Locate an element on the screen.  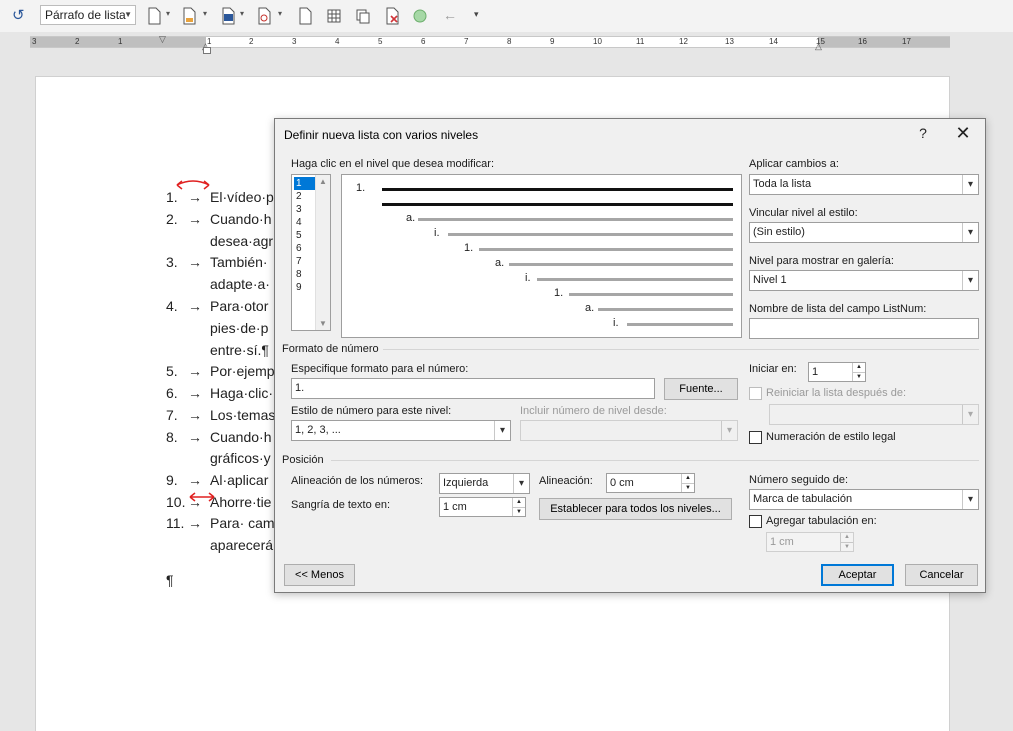
pdf-document-icon is located at coordinates (264, 16).